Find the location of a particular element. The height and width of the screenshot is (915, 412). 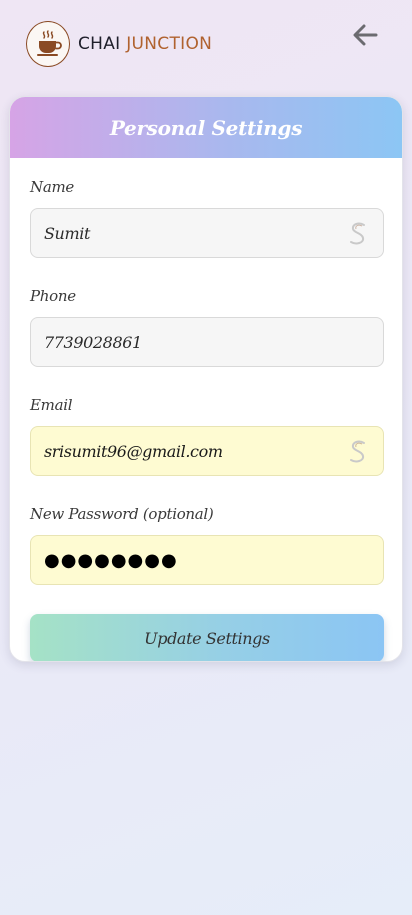

card-header: Personal Settings is located at coordinates (206, 127).